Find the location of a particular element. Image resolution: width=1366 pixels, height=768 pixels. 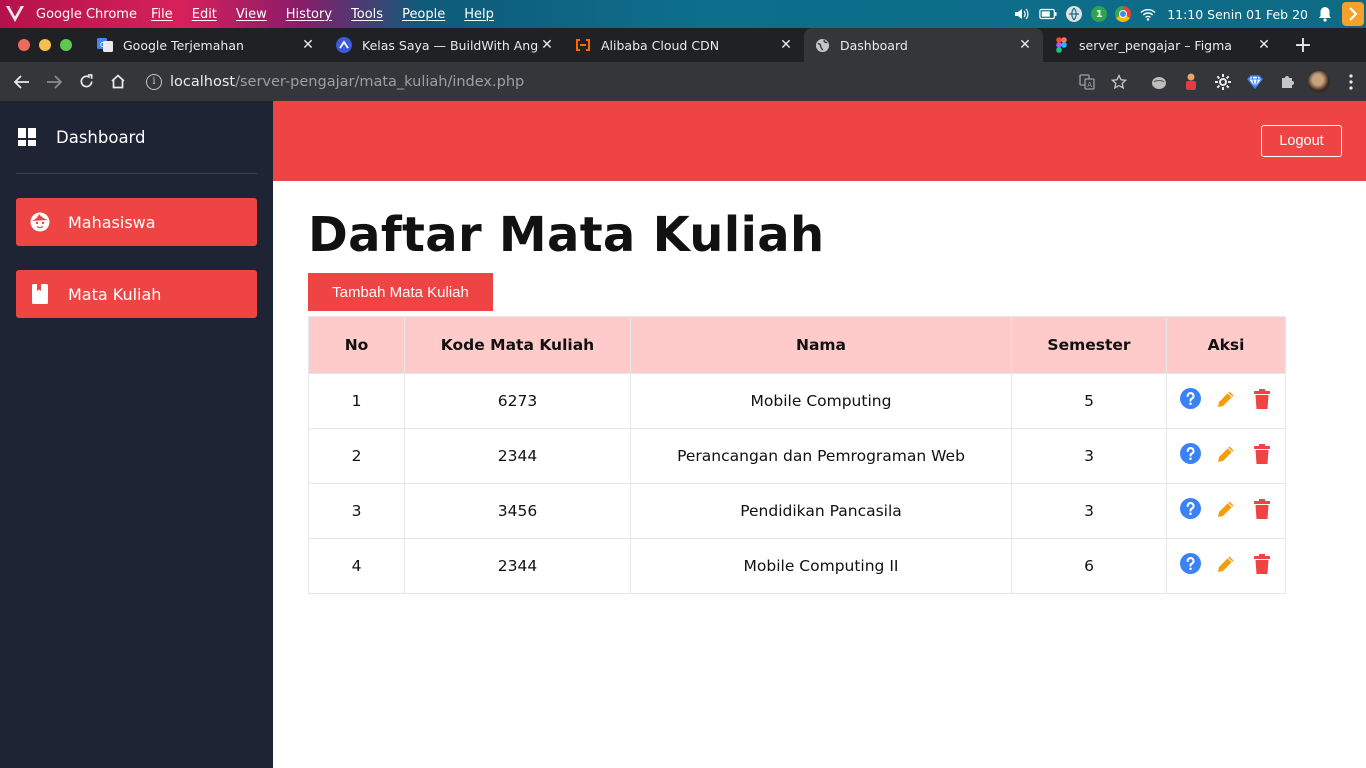

table-row: 4 2344 Mobile Computing II 6 is located at coordinates (797, 566).